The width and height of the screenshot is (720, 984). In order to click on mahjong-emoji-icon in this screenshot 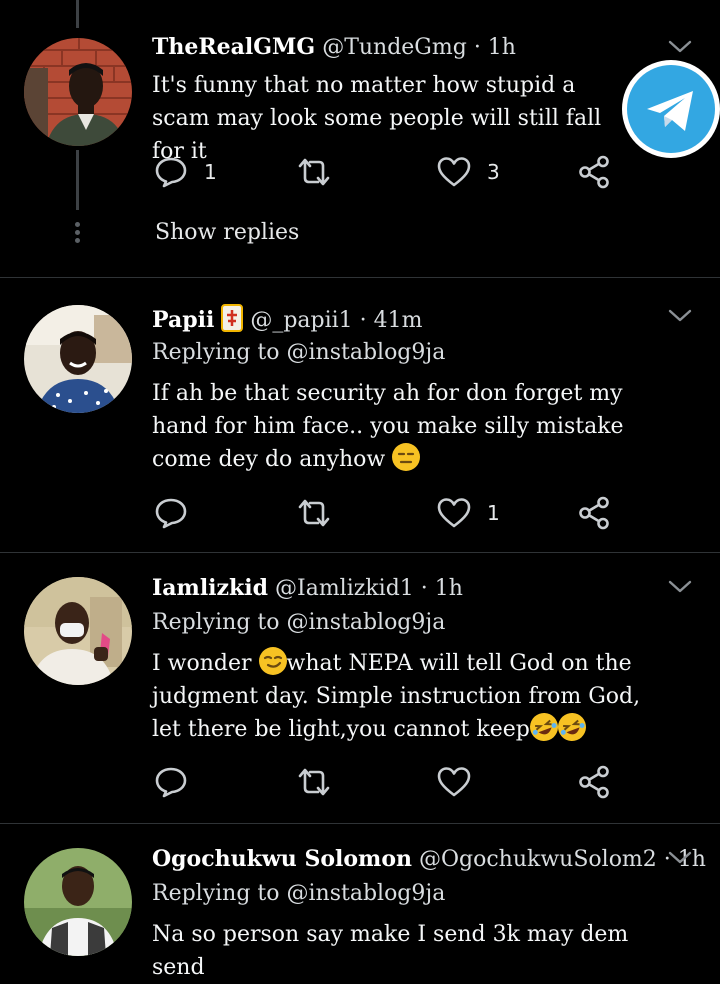, I will do `click(232, 318)`.